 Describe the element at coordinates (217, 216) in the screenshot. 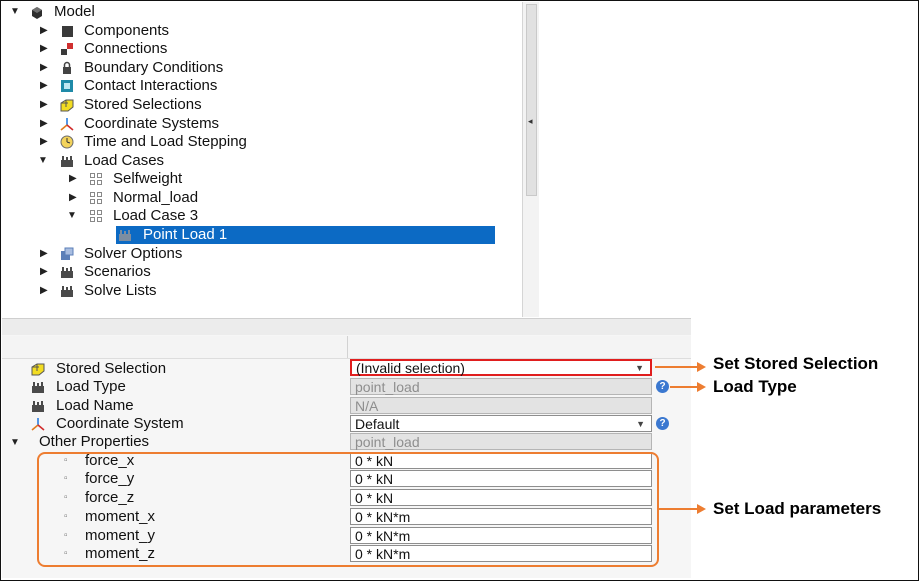

I see `tree-item-load-case-3: ▼ Load Case 3` at that location.